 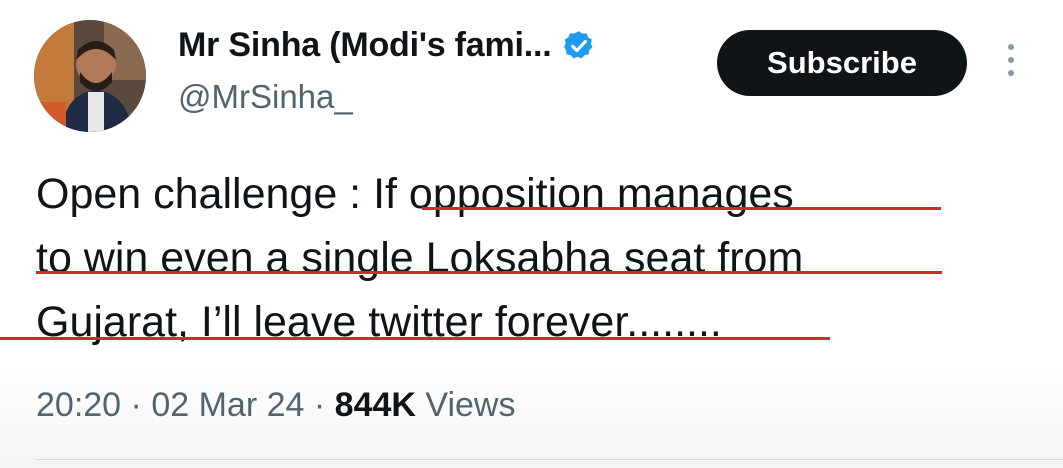 I want to click on more-options-icon, so click(x=1011, y=66).